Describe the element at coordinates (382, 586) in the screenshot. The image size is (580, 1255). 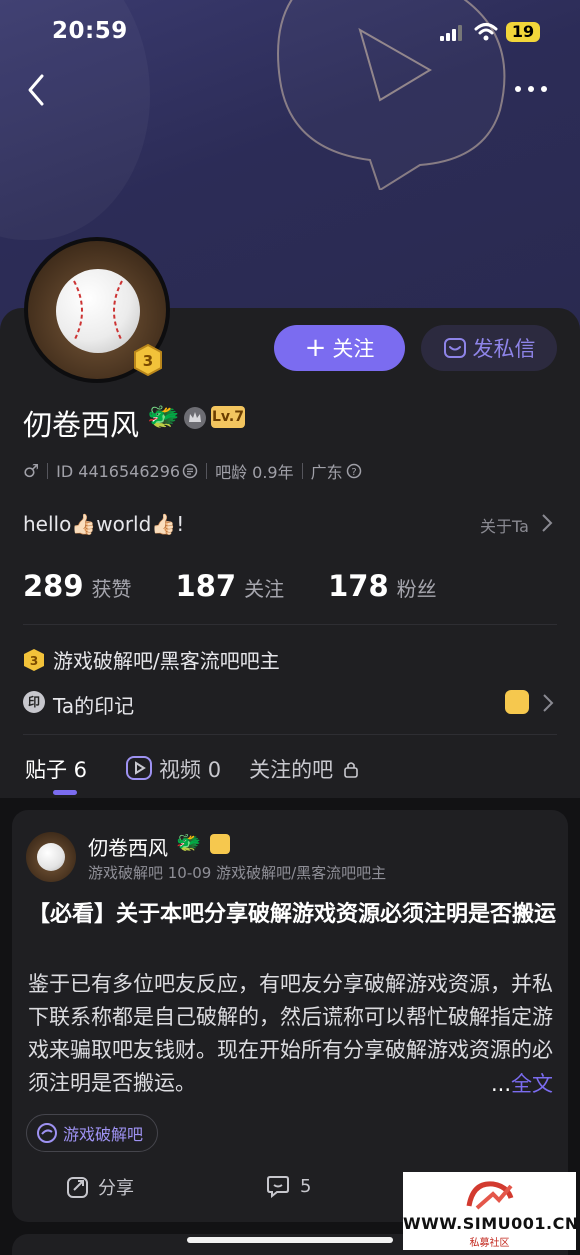
I see `stat-followers: 178 粉丝` at that location.